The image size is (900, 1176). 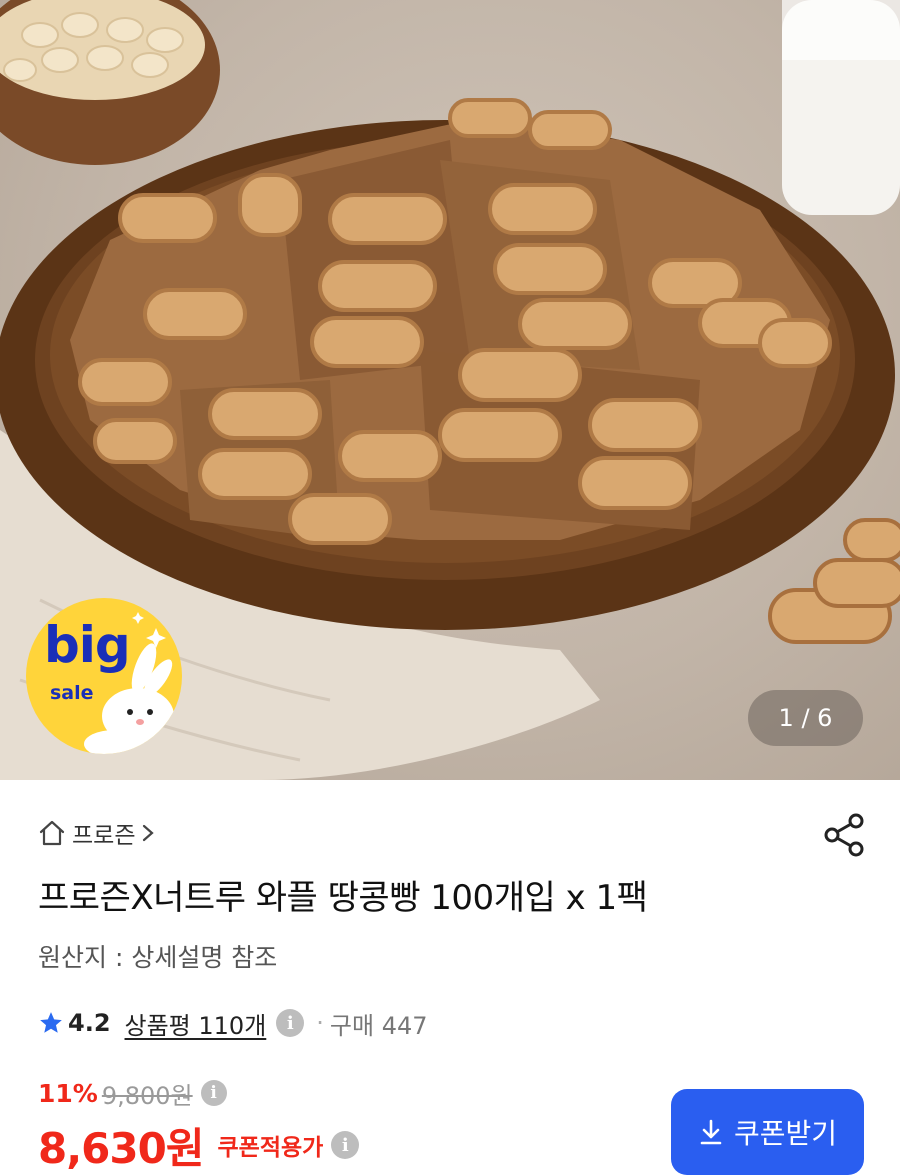 I want to click on rabbit-mascot-icon, so click(x=129, y=683).